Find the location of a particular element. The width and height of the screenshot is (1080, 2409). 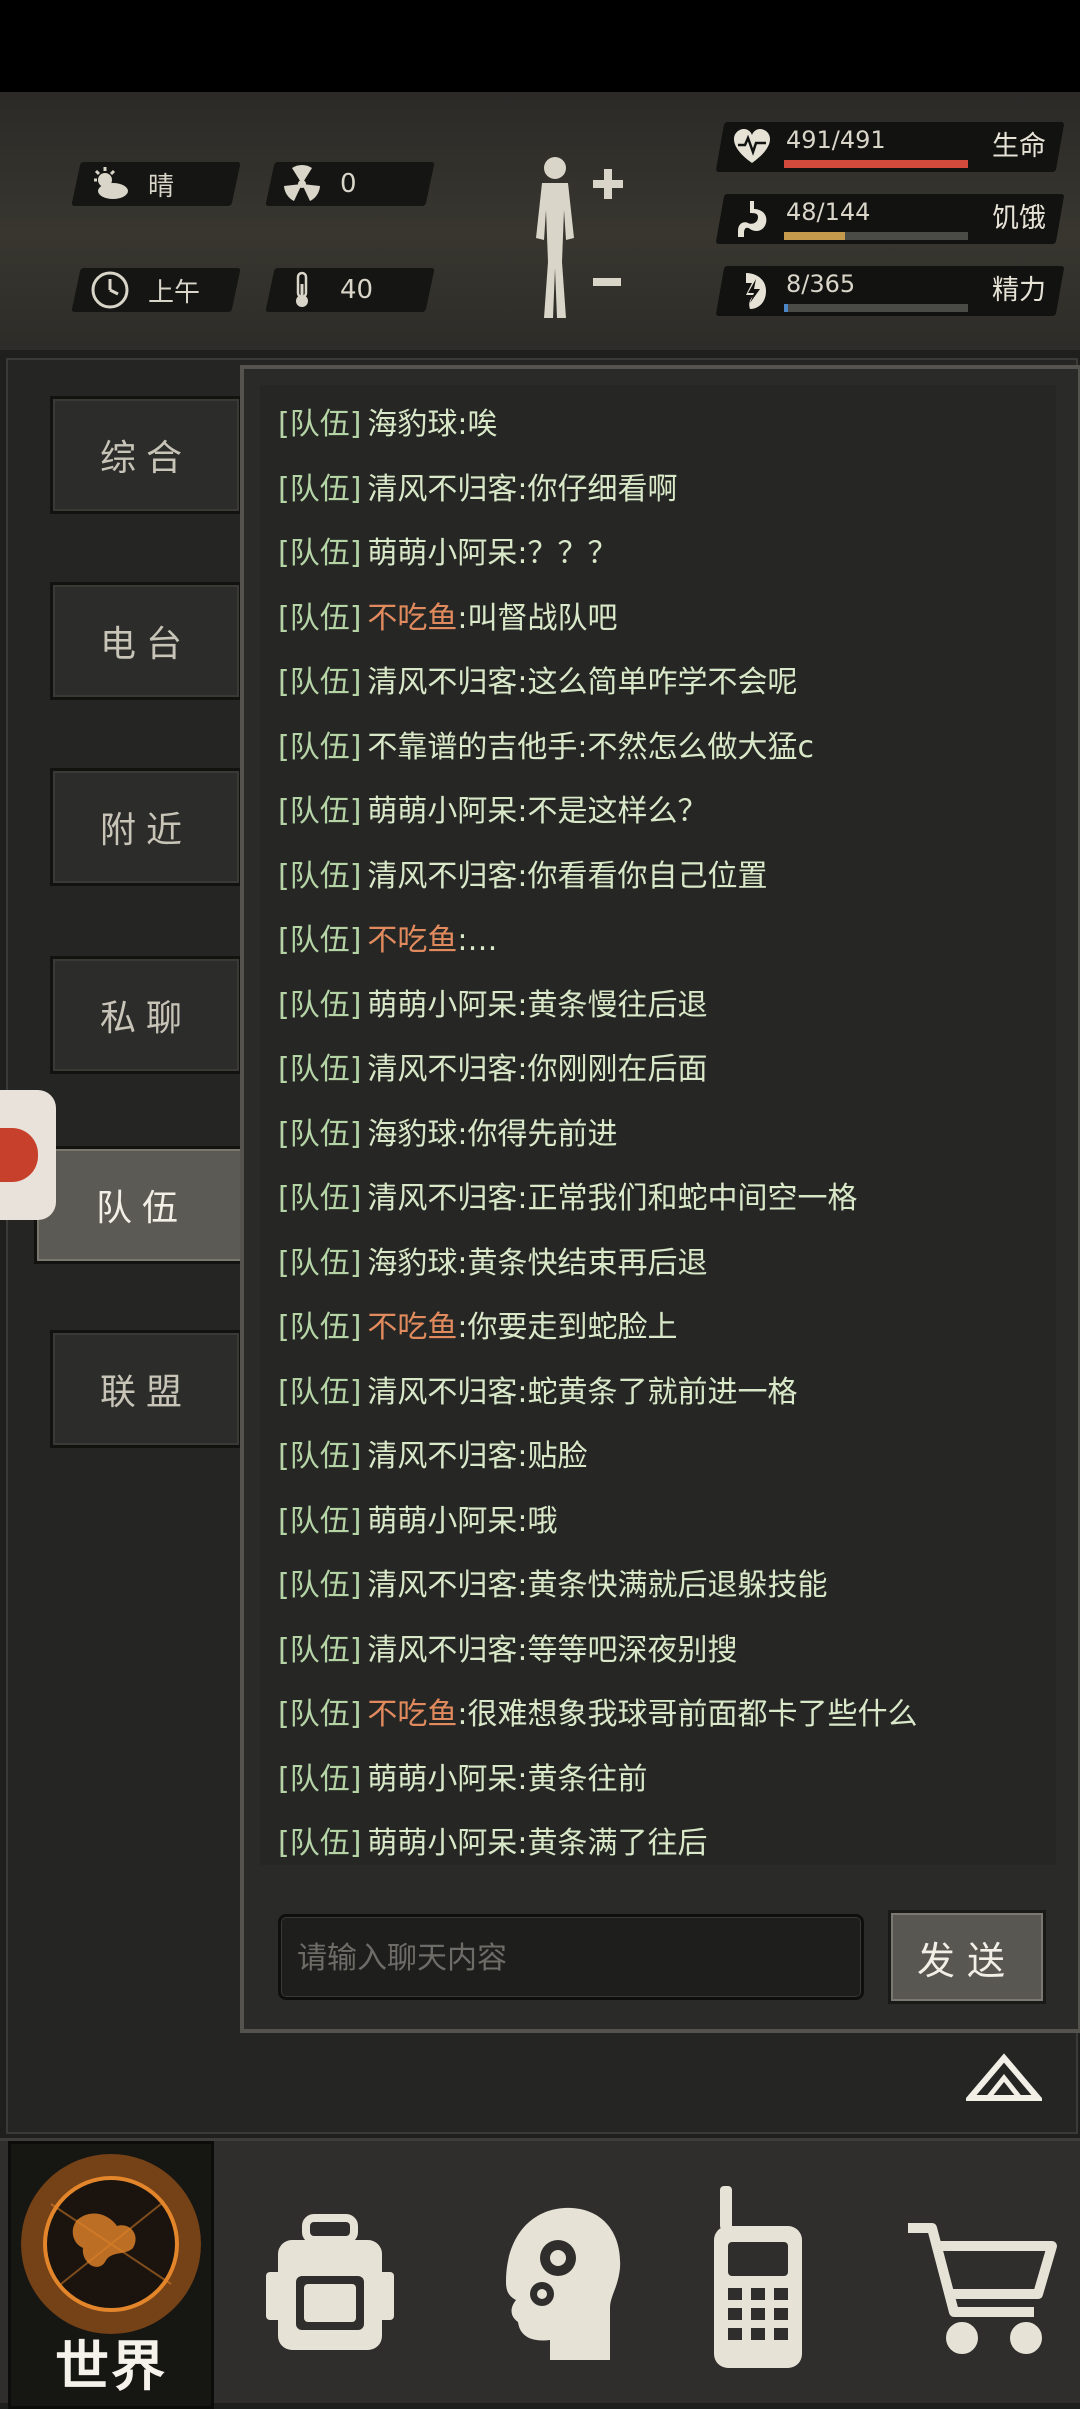

chat-message: [队伍] 萌萌小阿呆:哦 is located at coordinates (418, 1522).